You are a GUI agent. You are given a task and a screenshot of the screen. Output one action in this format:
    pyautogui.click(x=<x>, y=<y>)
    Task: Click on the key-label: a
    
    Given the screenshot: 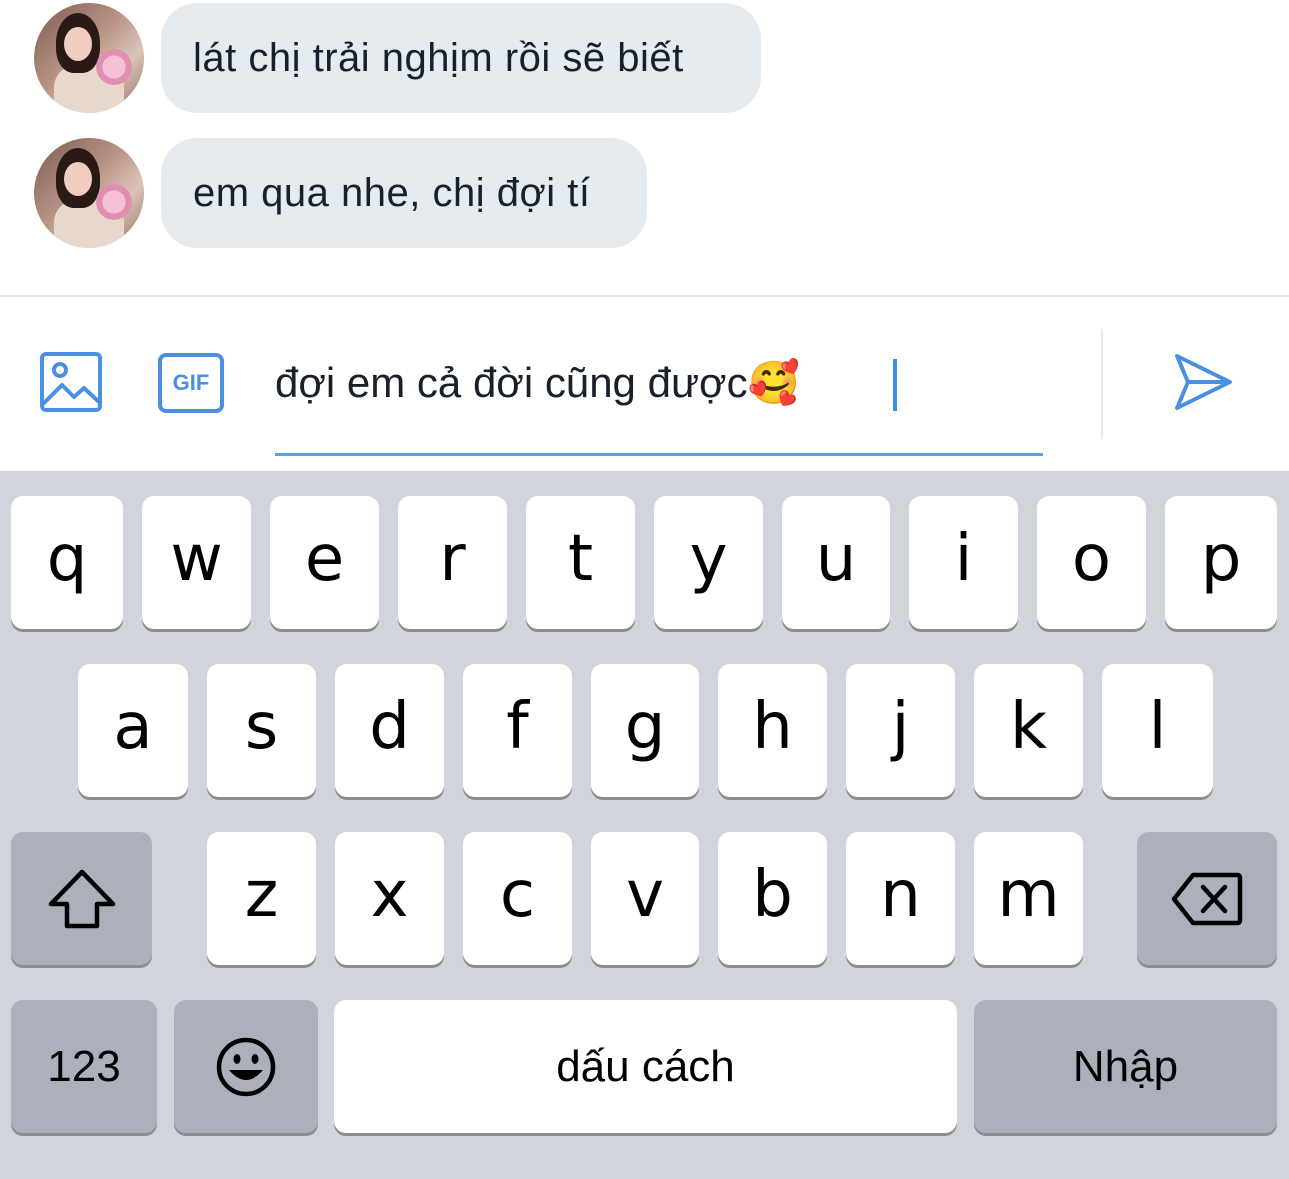 What is the action you would take?
    pyautogui.click(x=133, y=726)
    